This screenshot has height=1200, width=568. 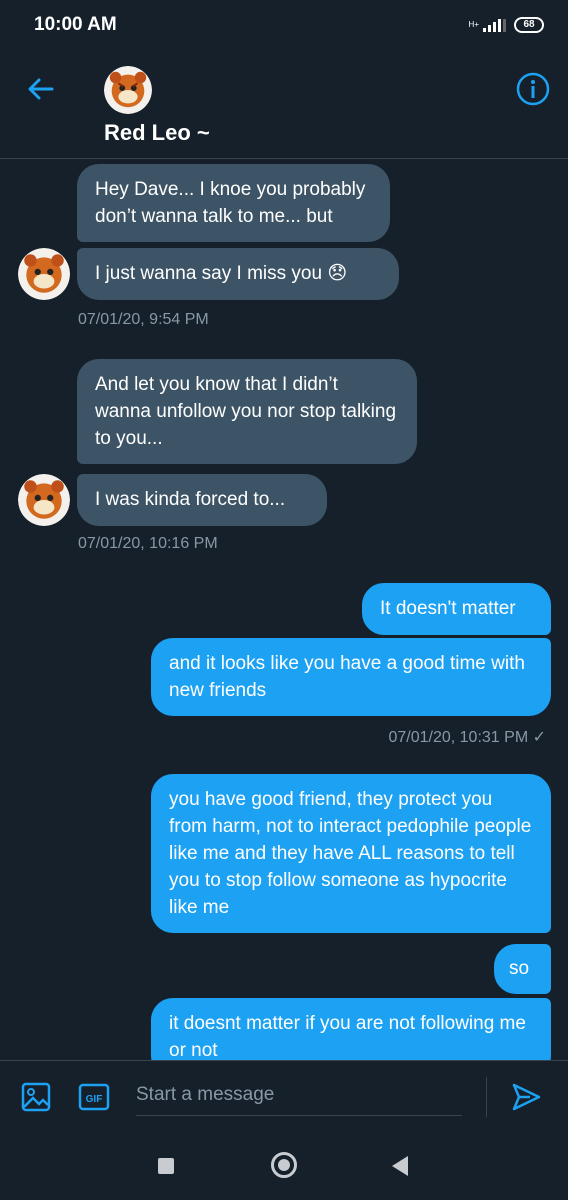 I want to click on send-icon, so click(x=526, y=1097).